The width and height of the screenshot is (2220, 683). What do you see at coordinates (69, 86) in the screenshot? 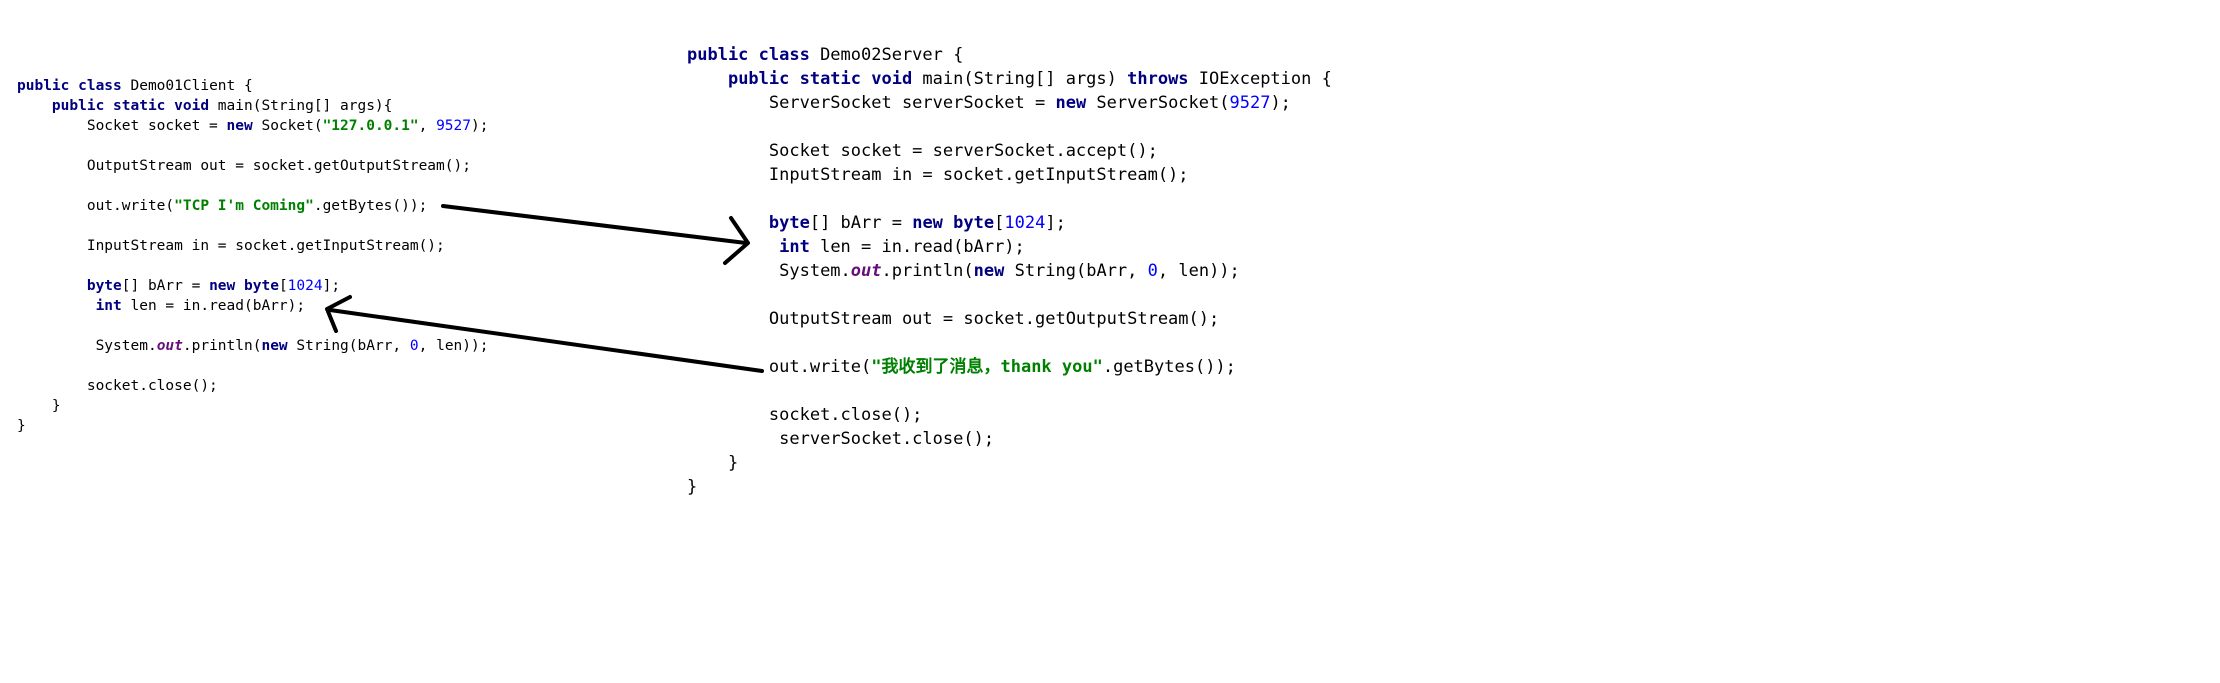
I see `code-token-kw: public class` at bounding box center [69, 86].